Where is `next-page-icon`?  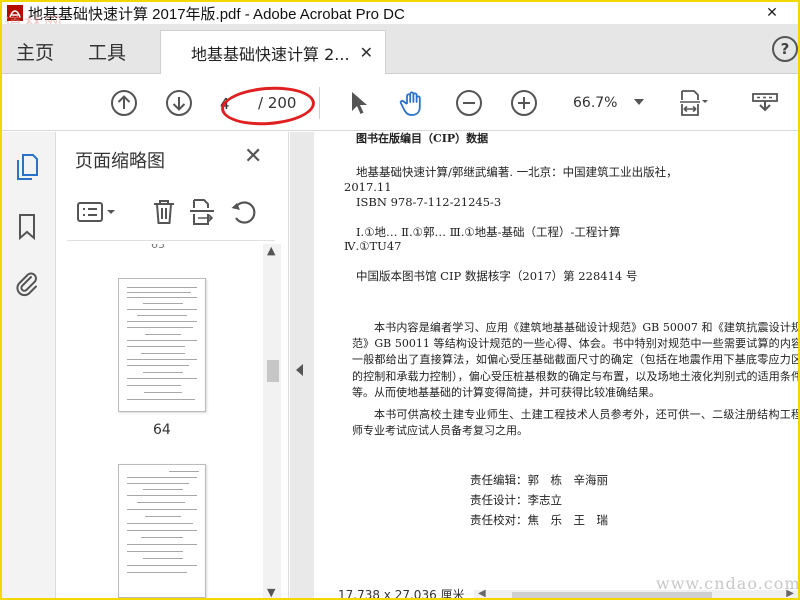
next-page-icon is located at coordinates (179, 103).